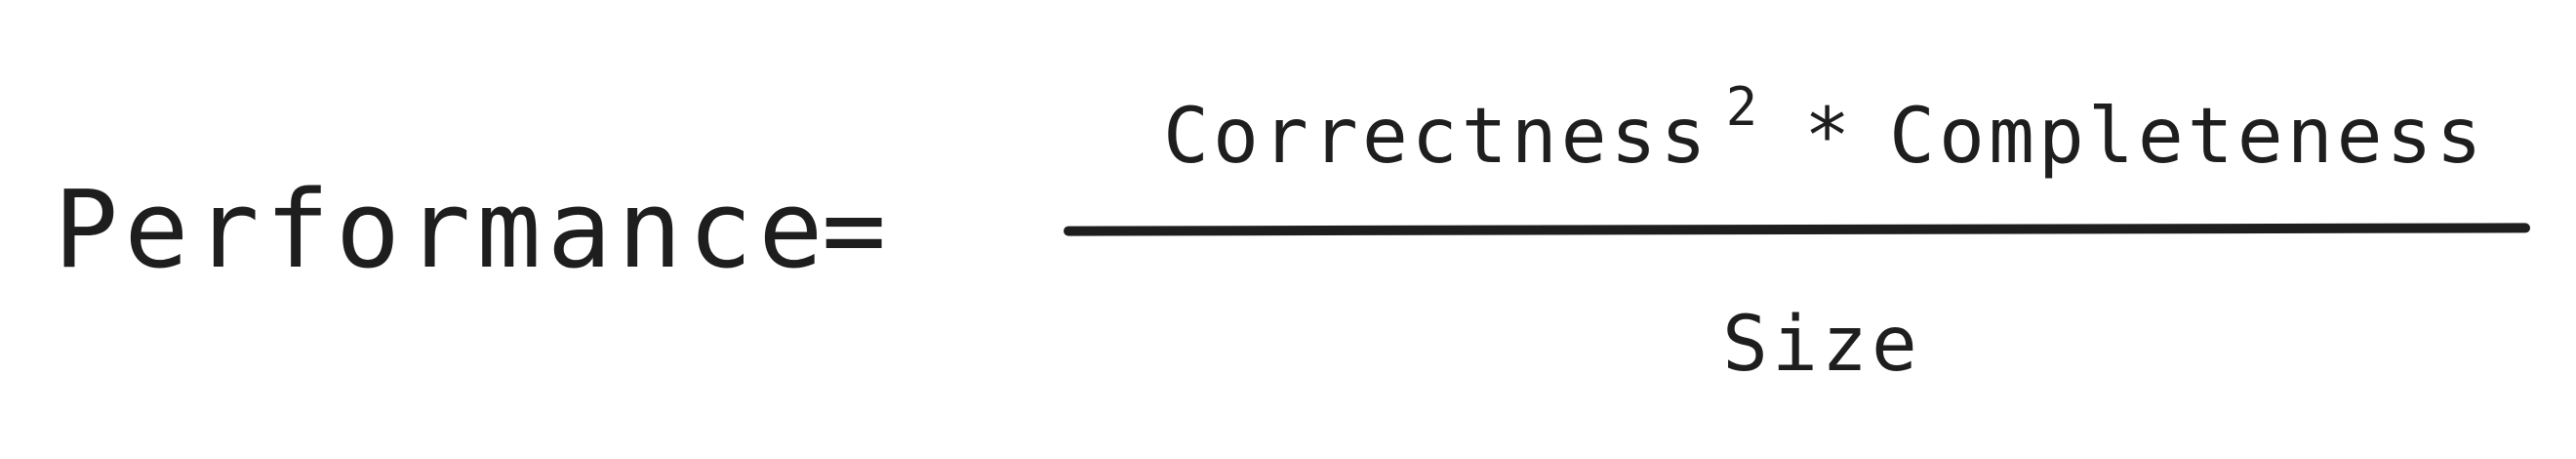  Describe the element at coordinates (2187, 137) in the screenshot. I see `numerator-term-completeness: Completeness` at that location.